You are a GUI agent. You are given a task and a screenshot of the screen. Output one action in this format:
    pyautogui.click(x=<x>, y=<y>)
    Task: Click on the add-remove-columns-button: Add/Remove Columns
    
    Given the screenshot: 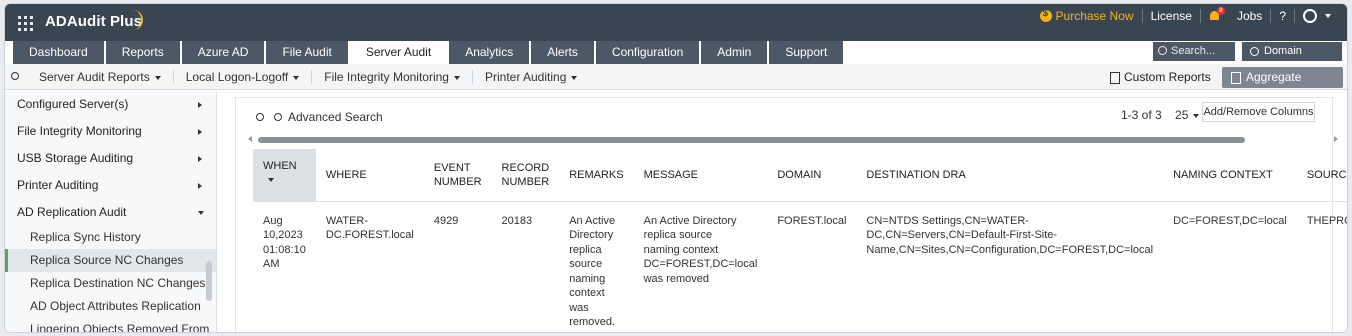 What is the action you would take?
    pyautogui.click(x=1258, y=112)
    